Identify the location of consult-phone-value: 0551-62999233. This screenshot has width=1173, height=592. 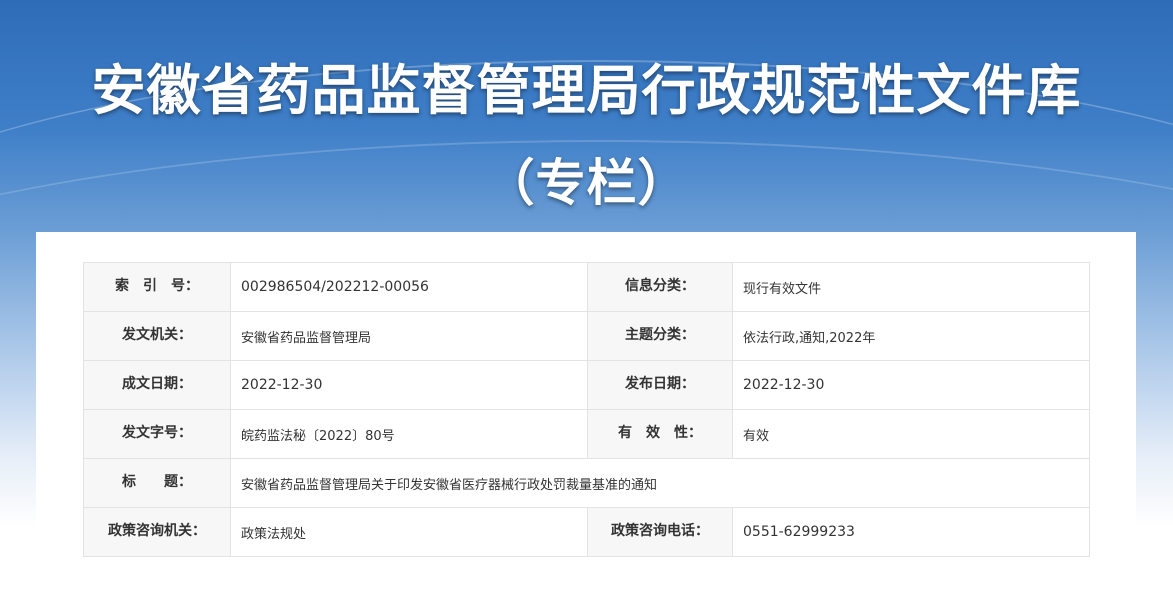
(911, 532).